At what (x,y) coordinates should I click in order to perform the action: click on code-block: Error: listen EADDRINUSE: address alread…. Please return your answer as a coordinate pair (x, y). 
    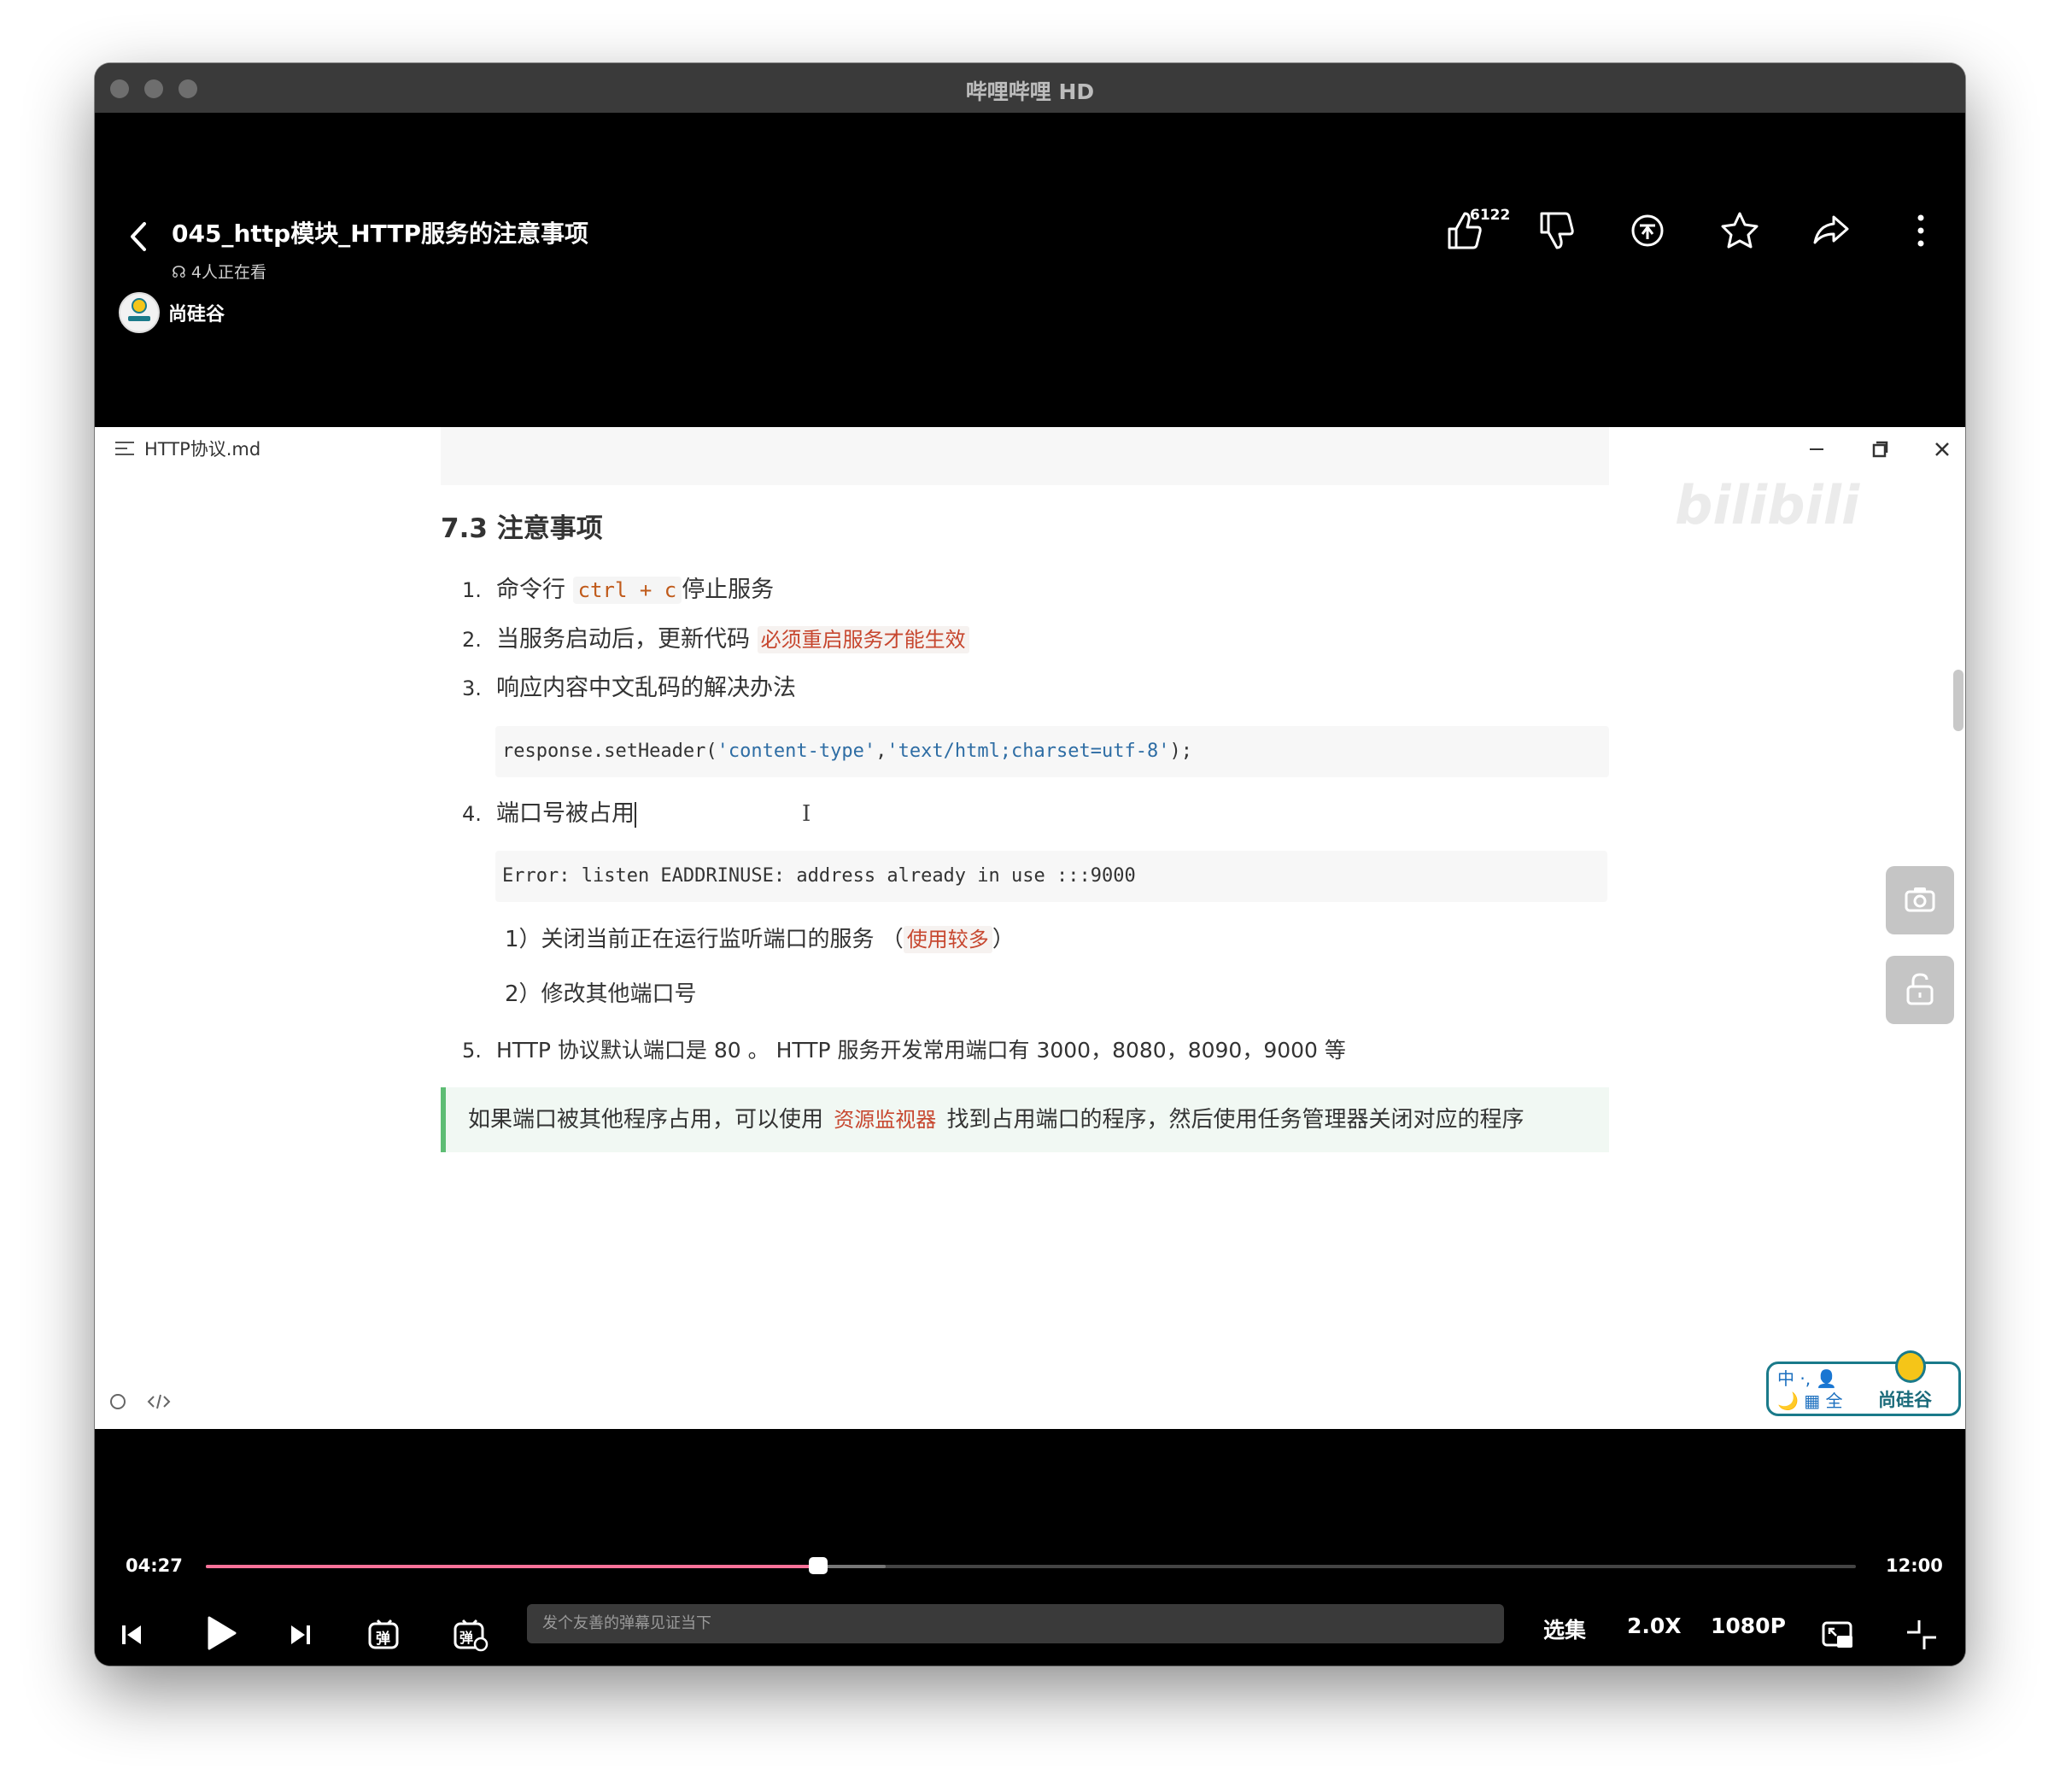
    Looking at the image, I should click on (1051, 876).